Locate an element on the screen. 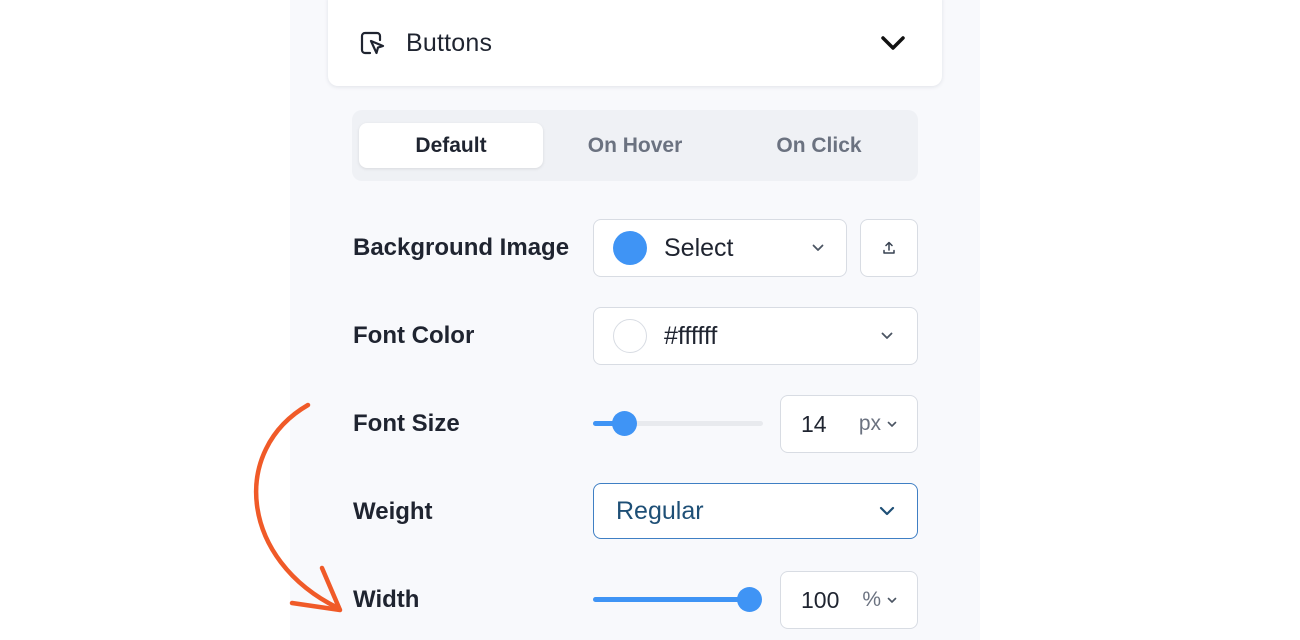 Image resolution: width=1300 pixels, height=640 pixels. font-color-value: #ffffff is located at coordinates (691, 335).